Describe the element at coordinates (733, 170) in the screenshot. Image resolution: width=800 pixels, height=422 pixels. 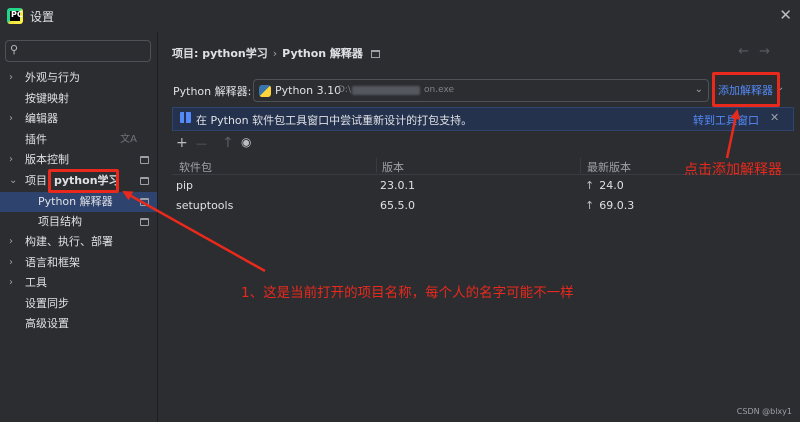
I see `add-interpreter-annotation: 点击添加解释器` at that location.